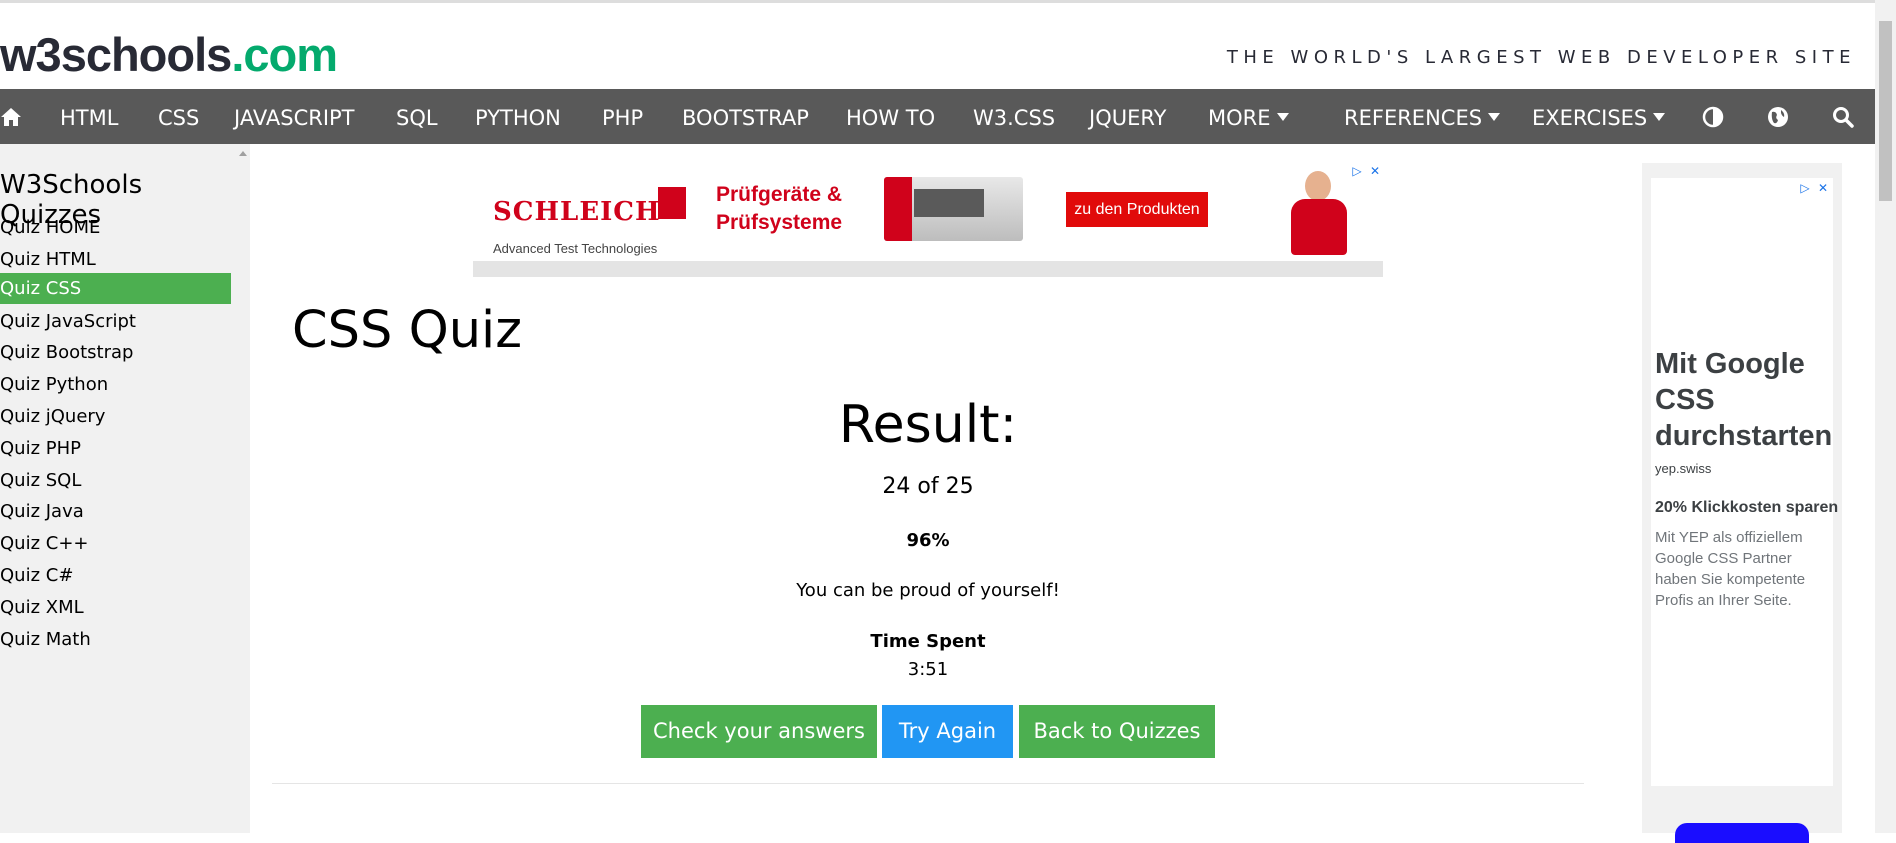  Describe the element at coordinates (244, 488) in the screenshot. I see `sidebar-scrollbar` at that location.